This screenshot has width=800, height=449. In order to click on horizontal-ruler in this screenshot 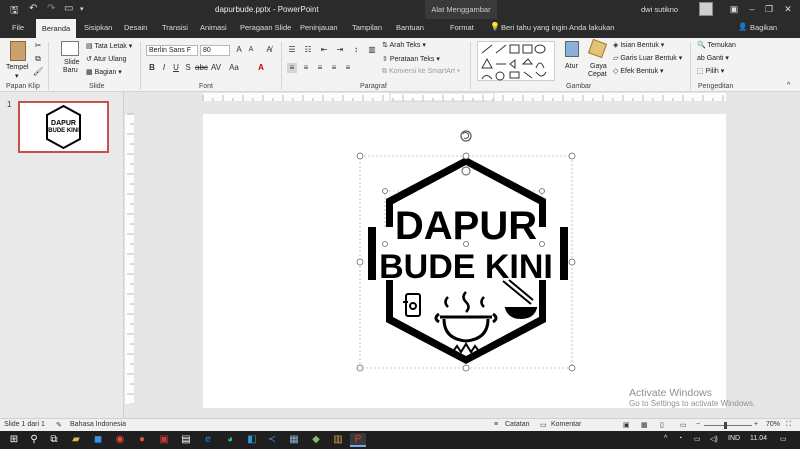, I will do `click(470, 97)`.